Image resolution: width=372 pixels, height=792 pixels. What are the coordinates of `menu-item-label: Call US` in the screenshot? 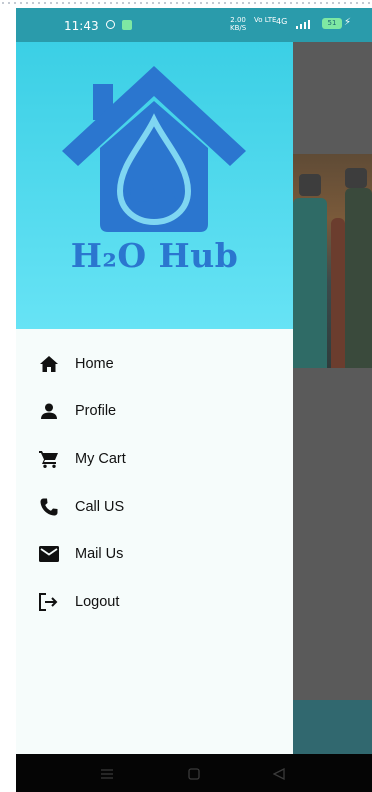 It's located at (100, 506).